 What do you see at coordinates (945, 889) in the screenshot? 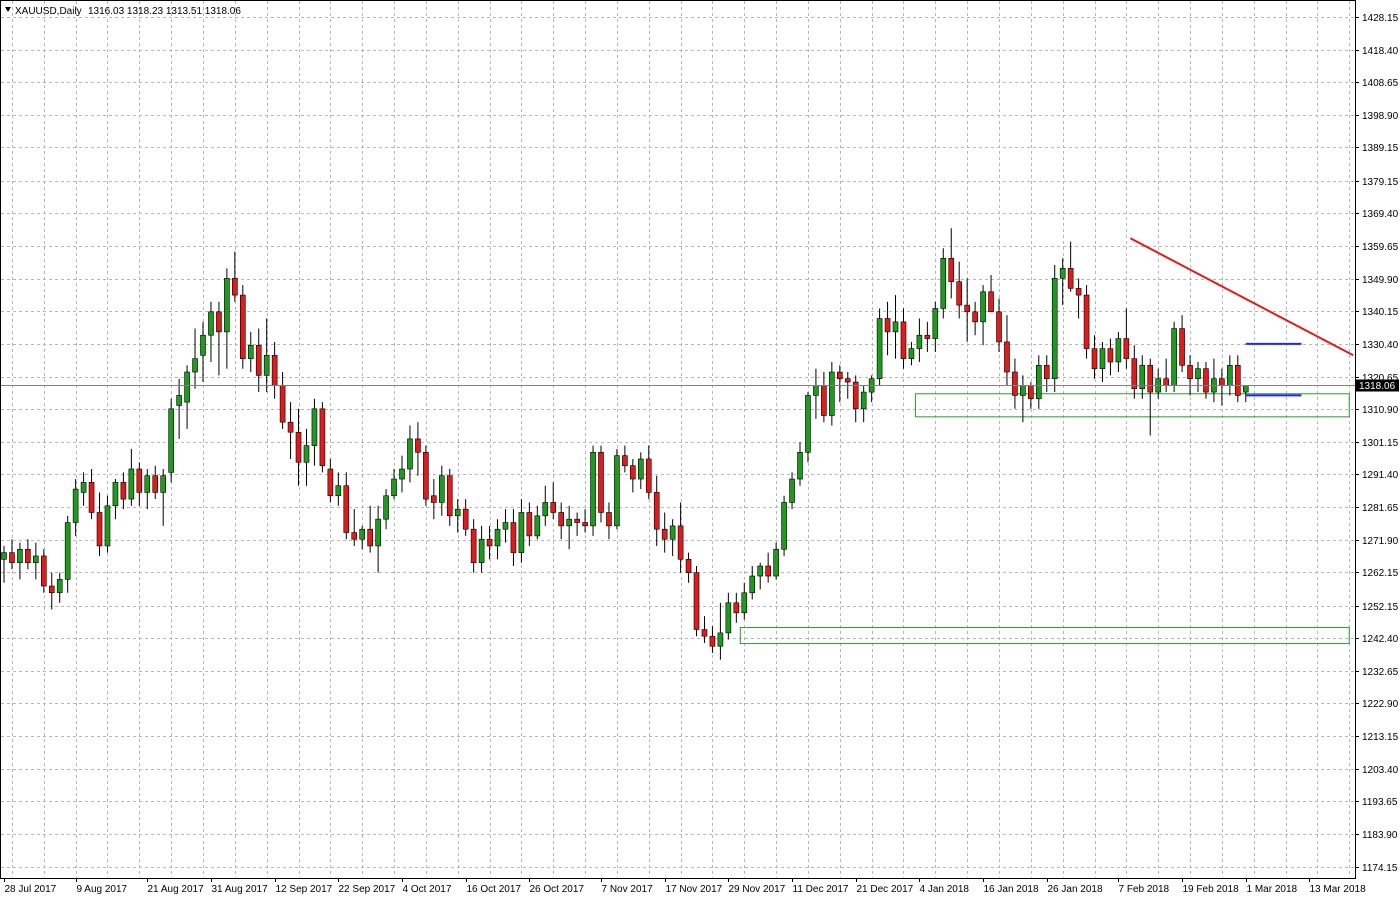
I see `x-tick-label: 4 Jan 2018` at bounding box center [945, 889].